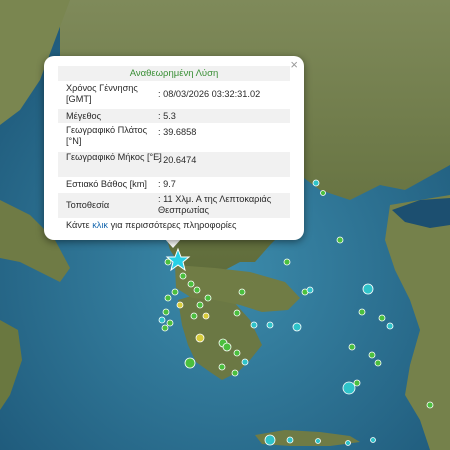 The width and height of the screenshot is (450, 450). I want to click on location-label: Τοποθεσία, so click(88, 205).